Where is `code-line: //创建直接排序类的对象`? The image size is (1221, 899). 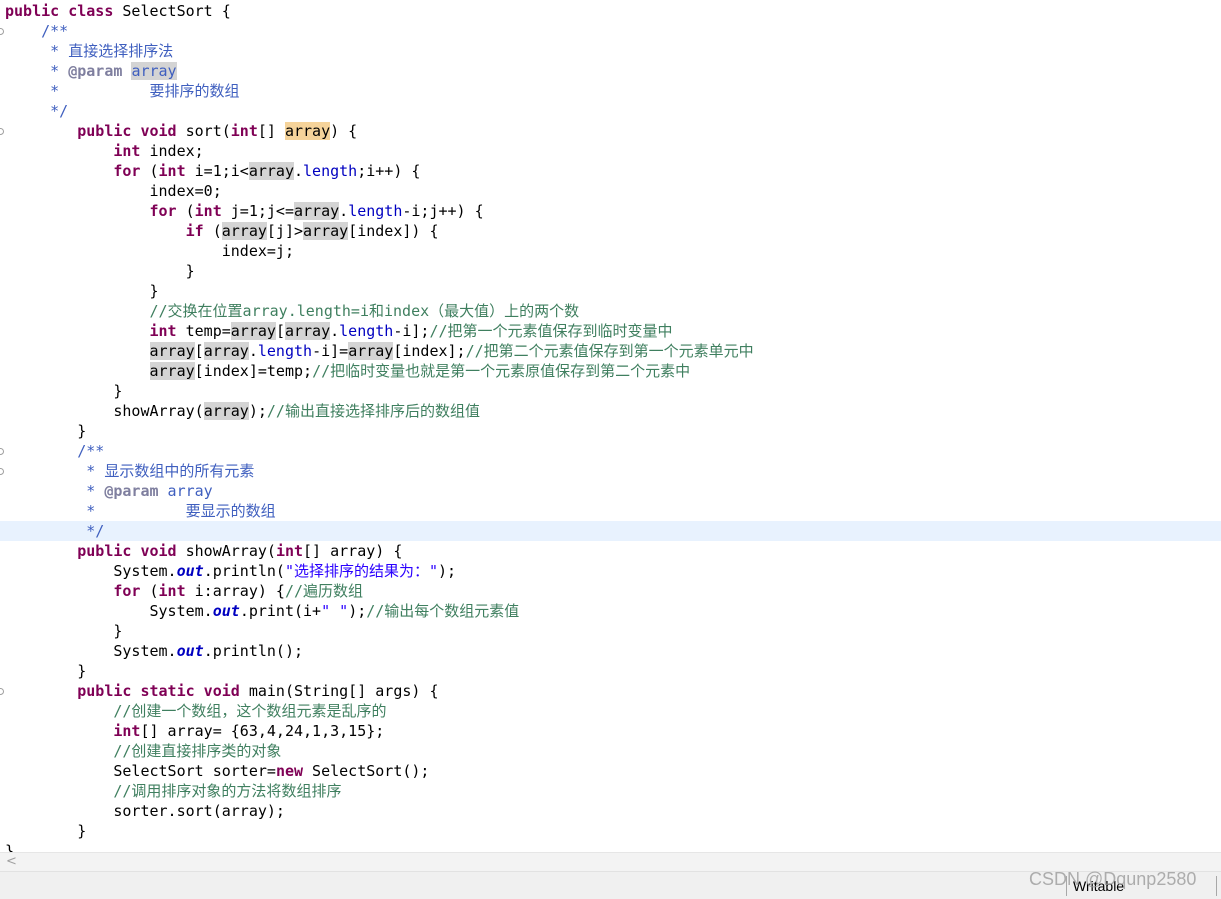
code-line: //创建直接排序类的对象 is located at coordinates (610, 751).